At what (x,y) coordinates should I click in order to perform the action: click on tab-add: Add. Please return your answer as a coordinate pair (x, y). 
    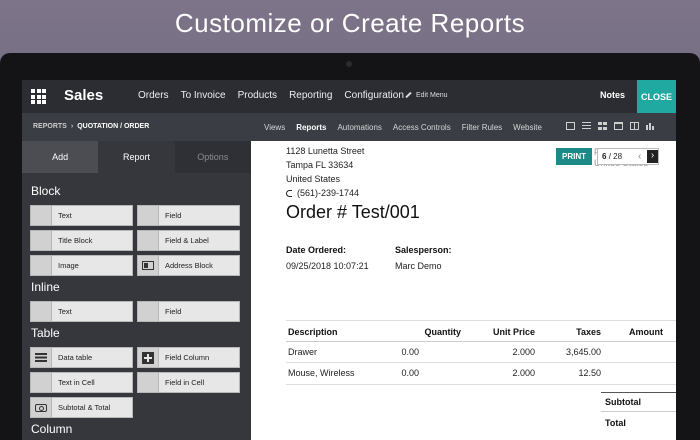
    Looking at the image, I should click on (60, 157).